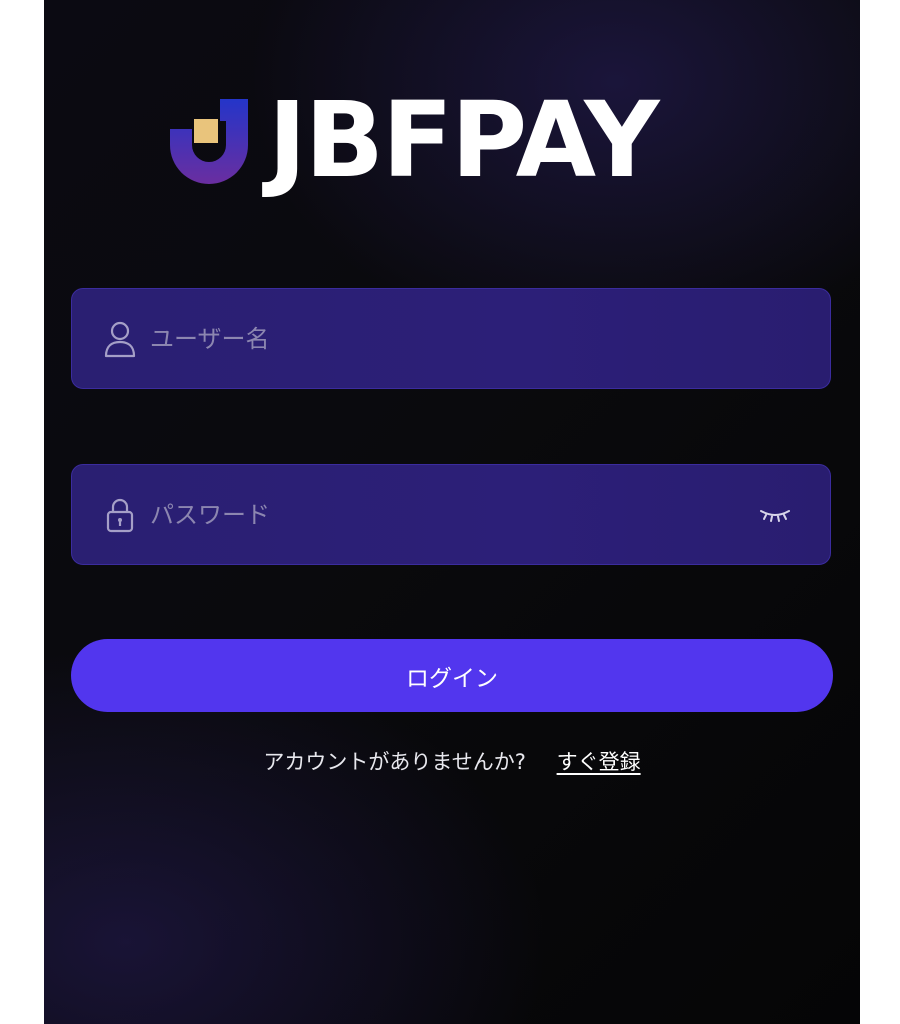 Image resolution: width=900 pixels, height=1024 pixels. What do you see at coordinates (209, 141) in the screenshot?
I see `jbfpay-logo-icon` at bounding box center [209, 141].